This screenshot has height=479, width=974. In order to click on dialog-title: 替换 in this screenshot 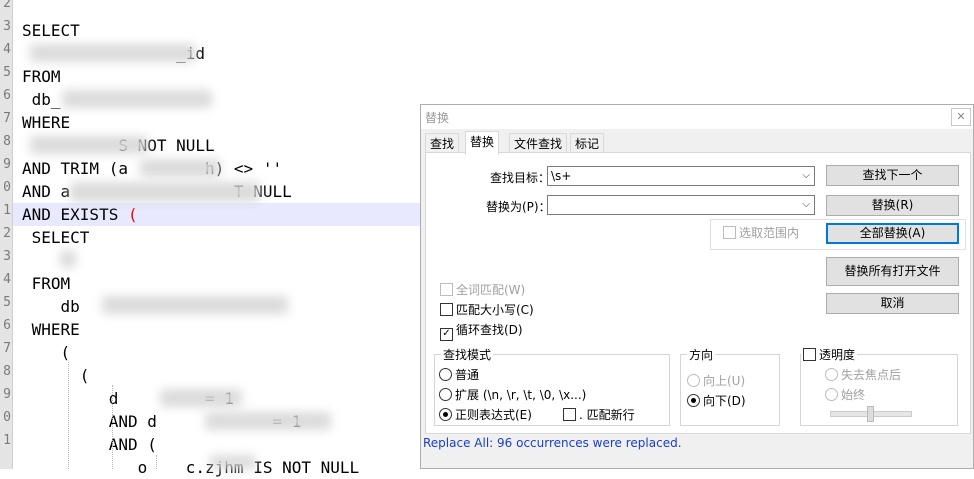, I will do `click(437, 118)`.